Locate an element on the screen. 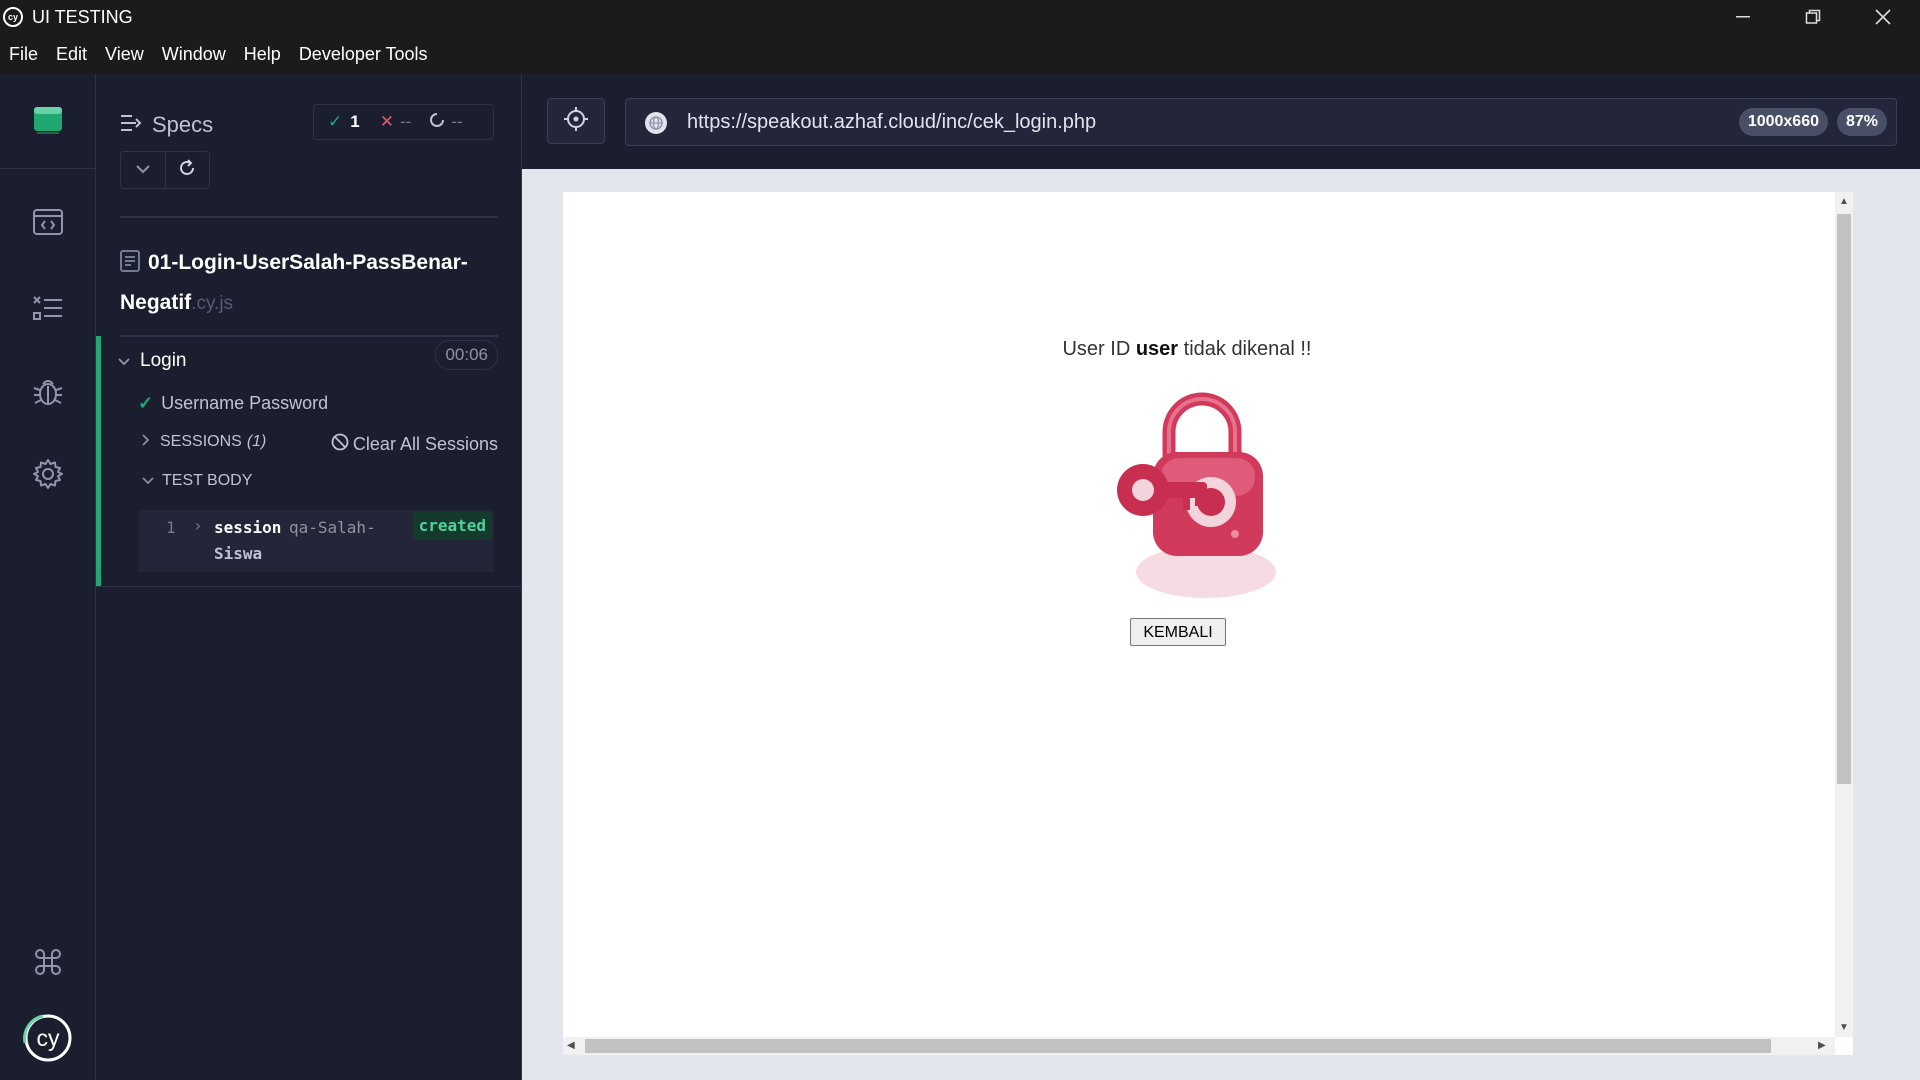 This screenshot has height=1080, width=1920. specs-menu-icon is located at coordinates (131, 125).